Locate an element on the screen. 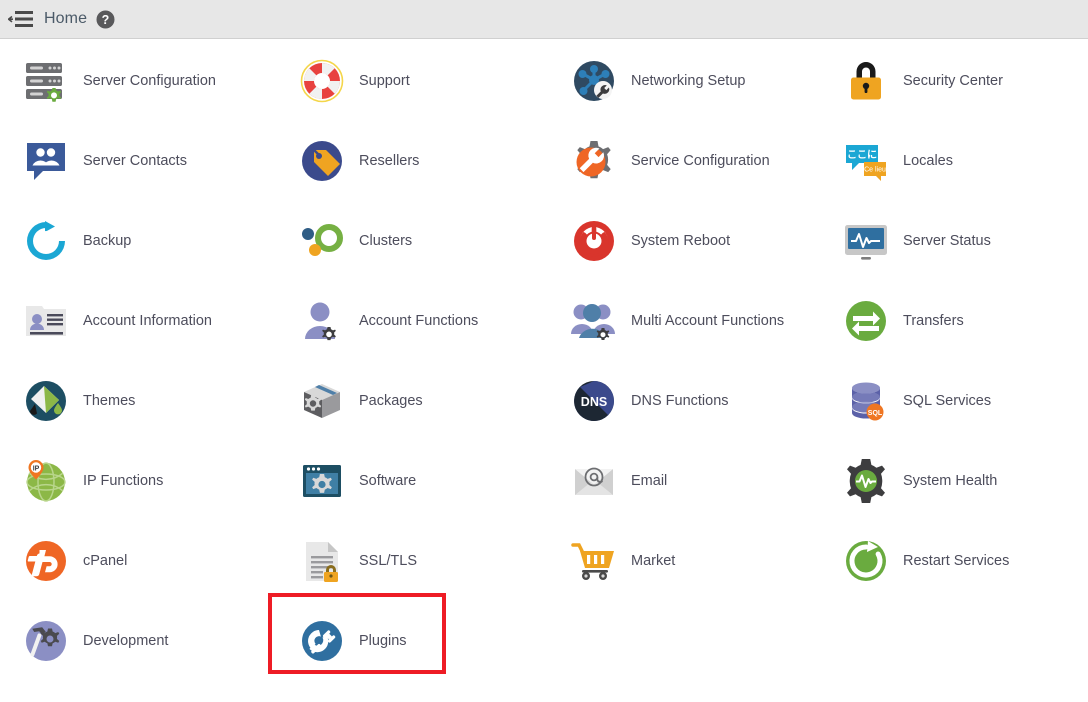  envelope-at-icon is located at coordinates (594, 481).